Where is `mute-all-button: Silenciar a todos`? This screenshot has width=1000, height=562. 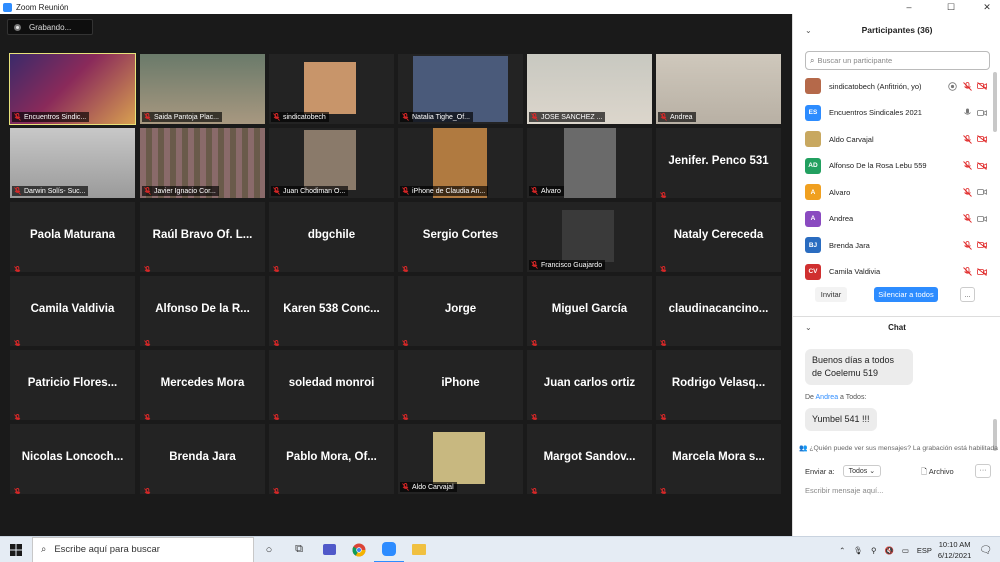 mute-all-button: Silenciar a todos is located at coordinates (906, 294).